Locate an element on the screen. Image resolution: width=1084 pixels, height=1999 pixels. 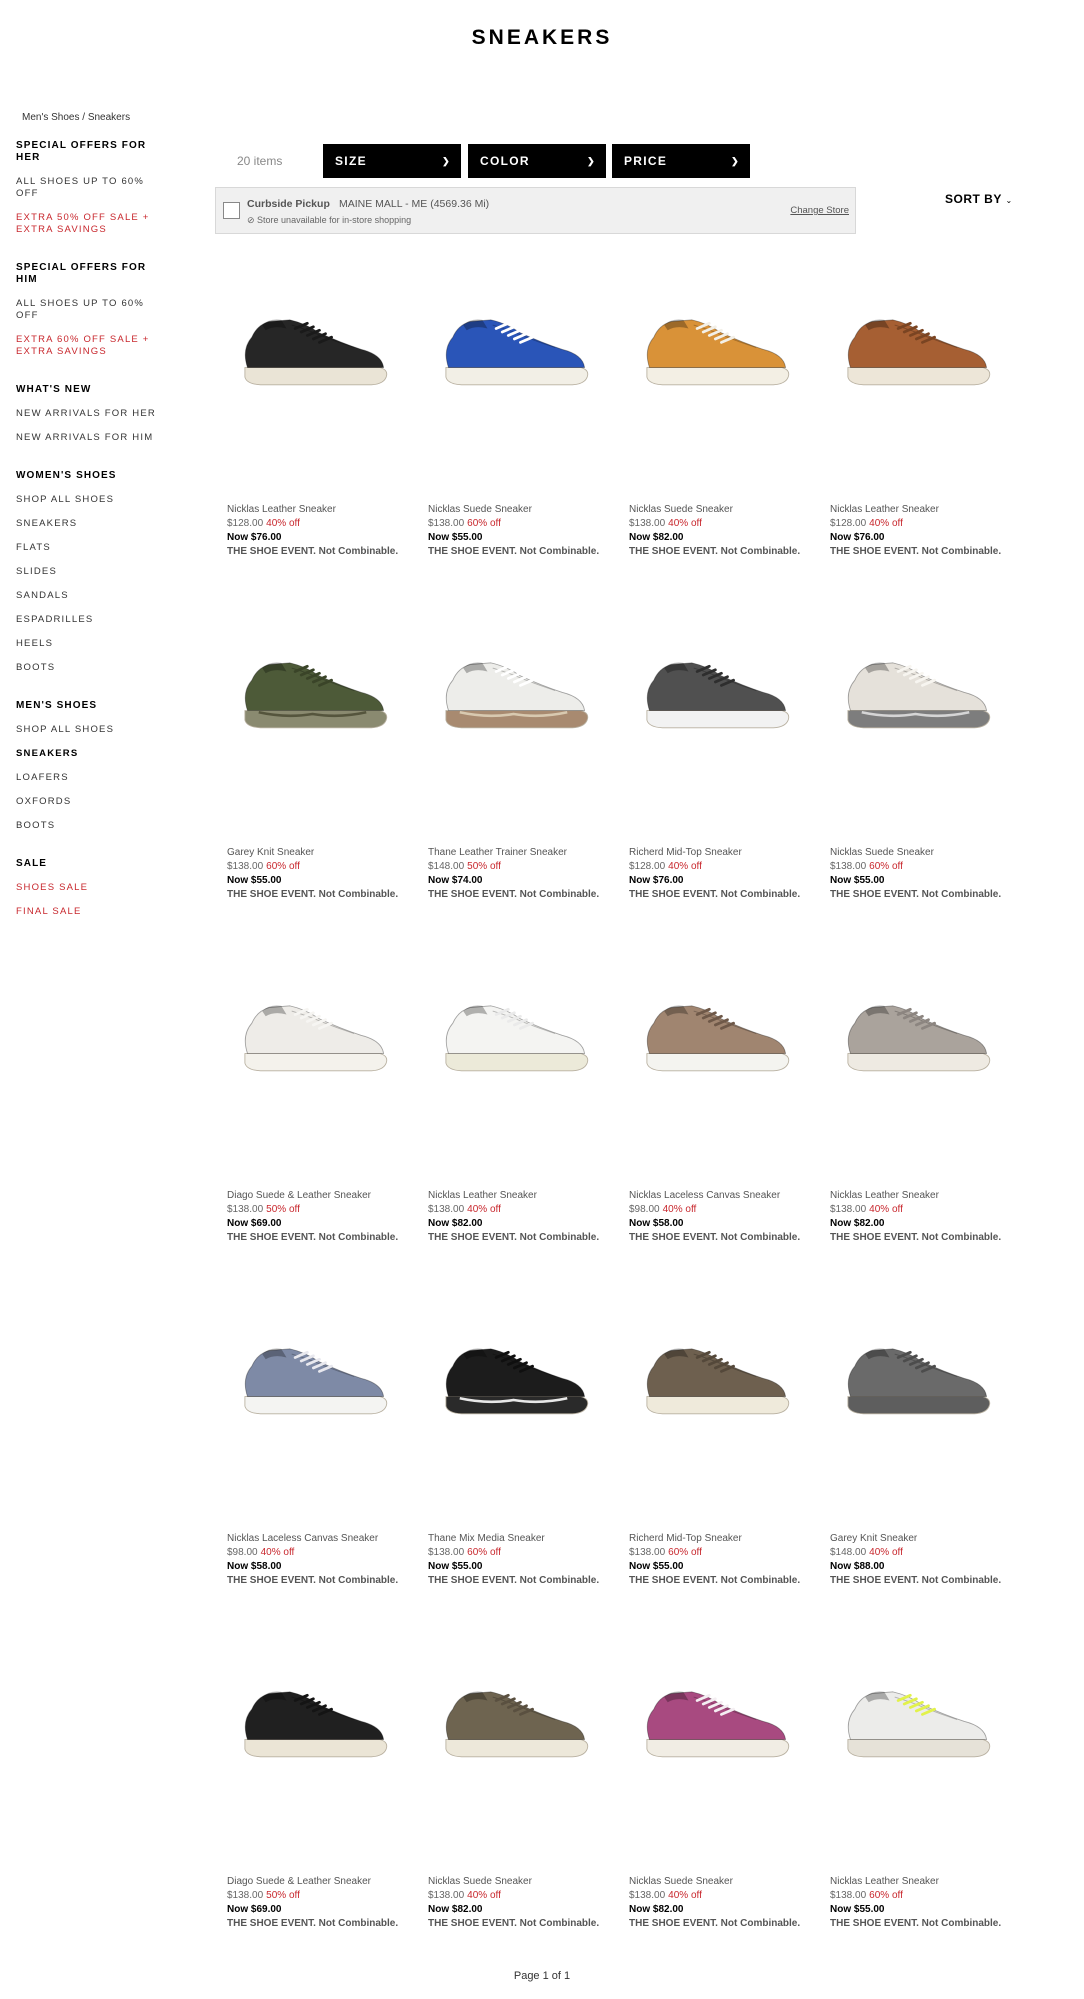
size-filter-button: SIZE ❯ is located at coordinates (392, 161).